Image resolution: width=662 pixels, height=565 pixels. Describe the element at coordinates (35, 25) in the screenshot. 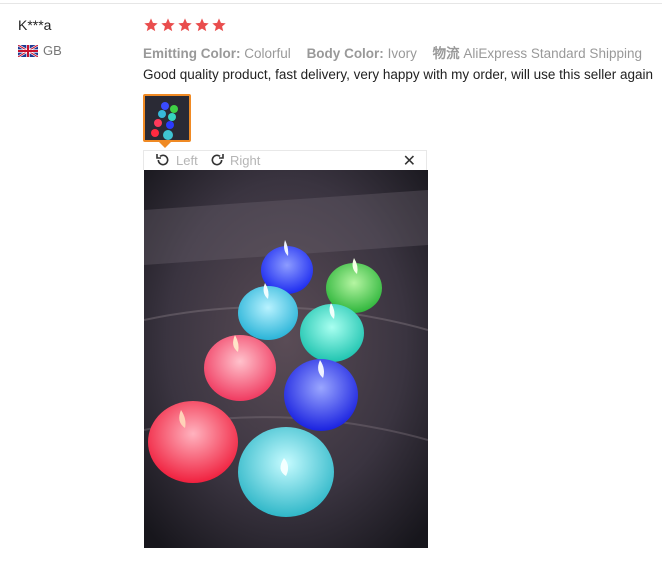

I see `reviewer-name: K***a` at that location.